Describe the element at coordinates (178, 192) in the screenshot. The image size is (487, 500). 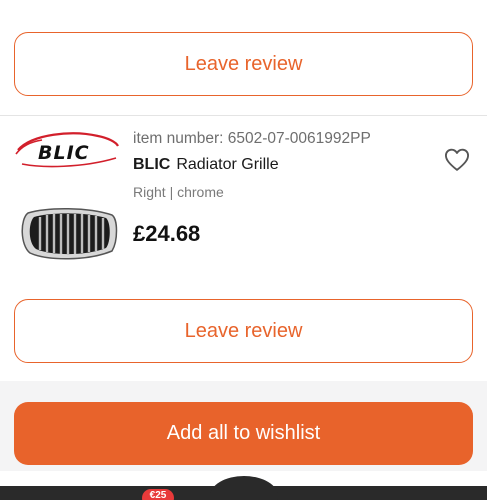
I see `product-specs: Right | chrome` at that location.